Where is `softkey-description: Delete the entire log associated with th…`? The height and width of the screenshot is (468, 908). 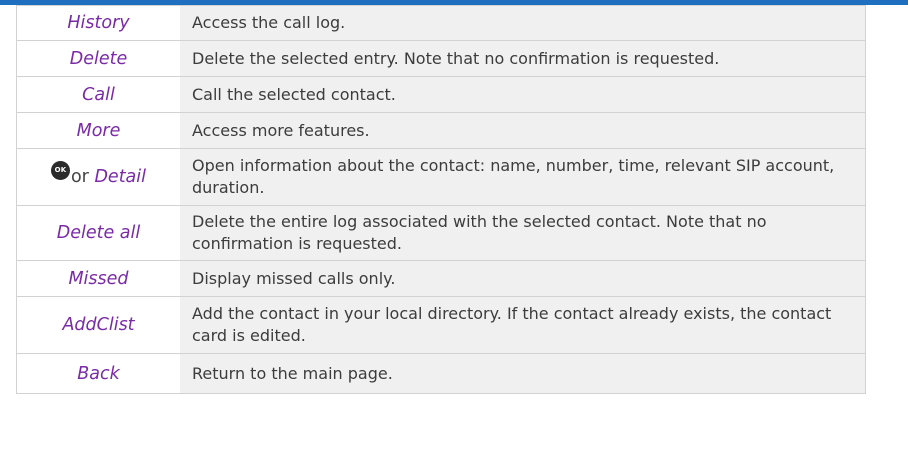 softkey-description: Delete the entire log associated with th… is located at coordinates (522, 233).